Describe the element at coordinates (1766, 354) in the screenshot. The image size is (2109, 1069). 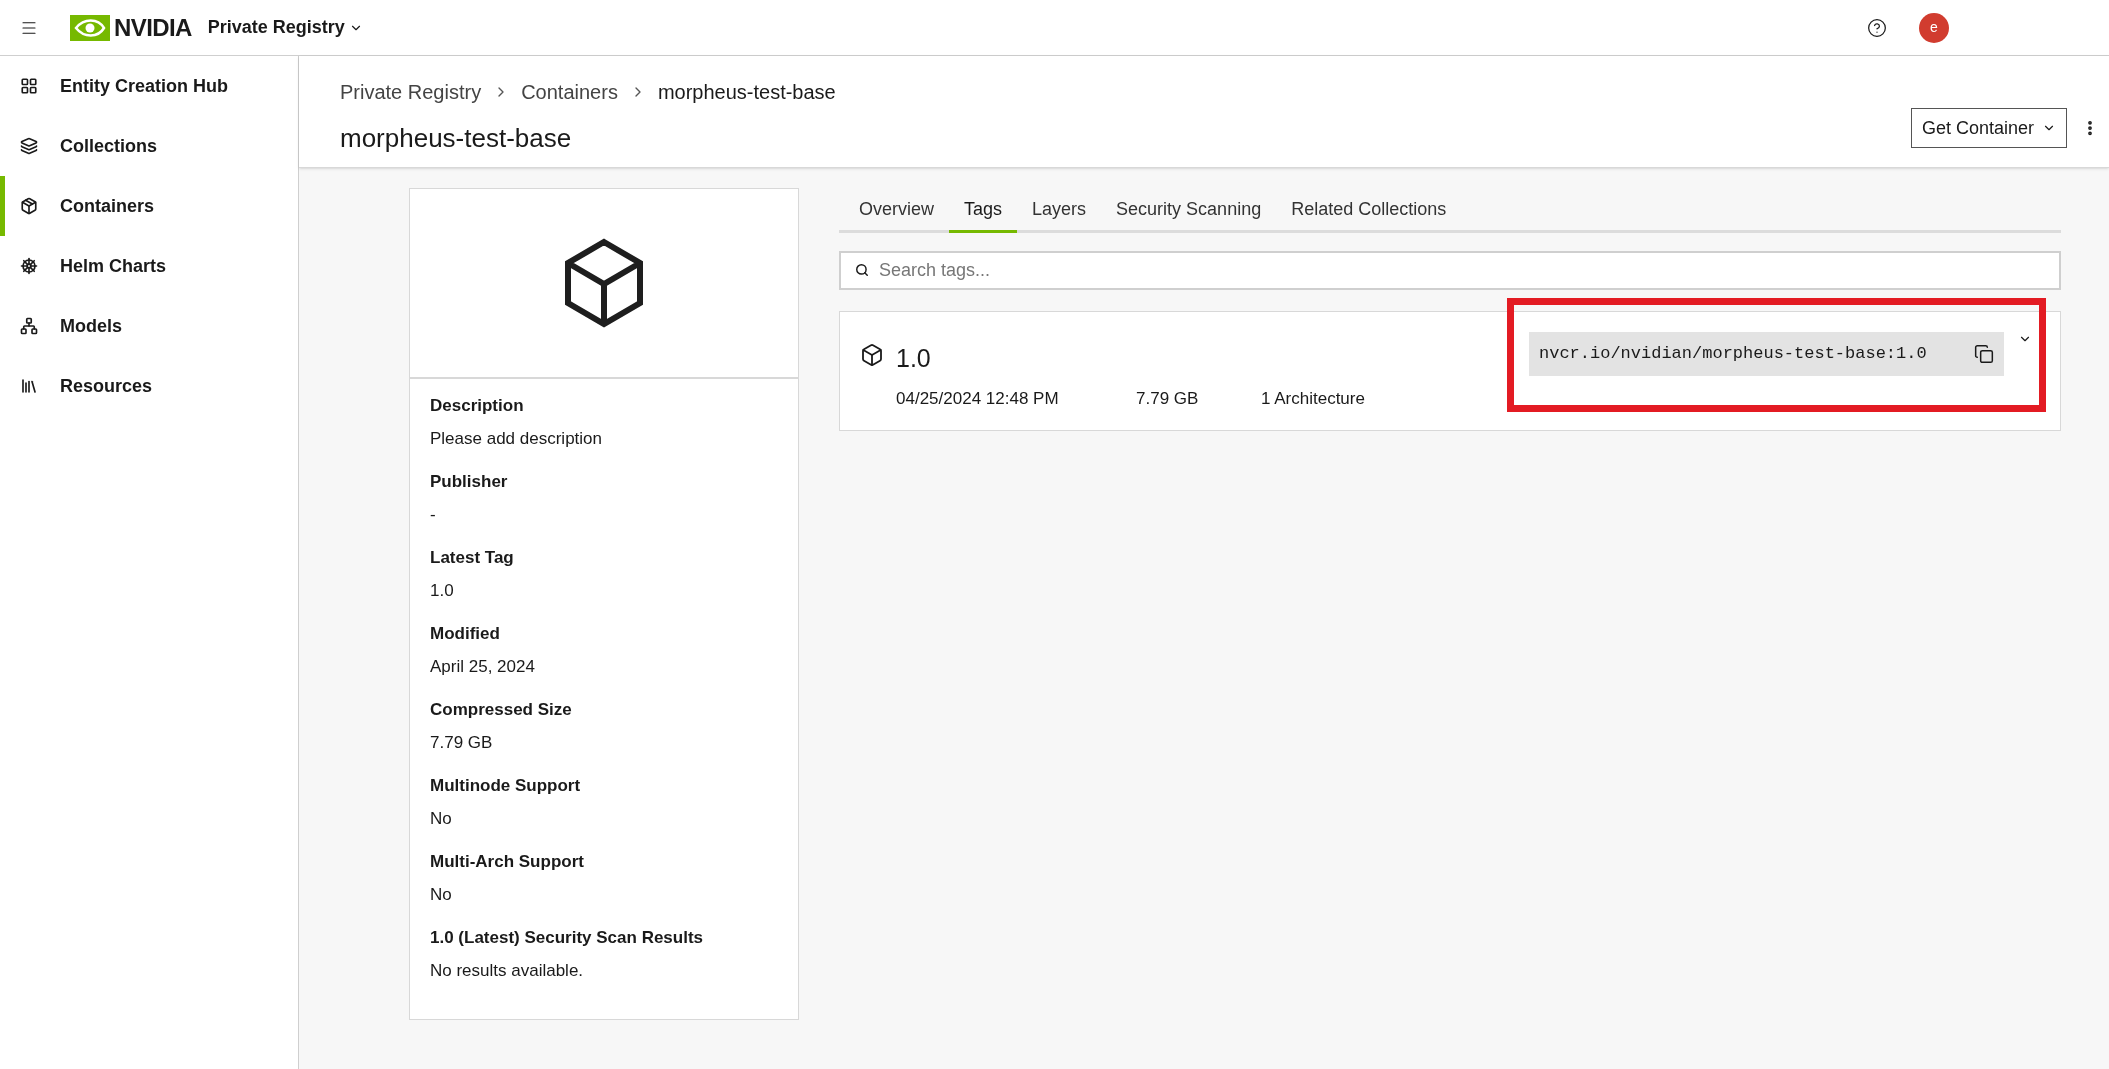
I see `pull-command-field: nvcr.io/nvidian/morpheus-test-base:1.0` at that location.